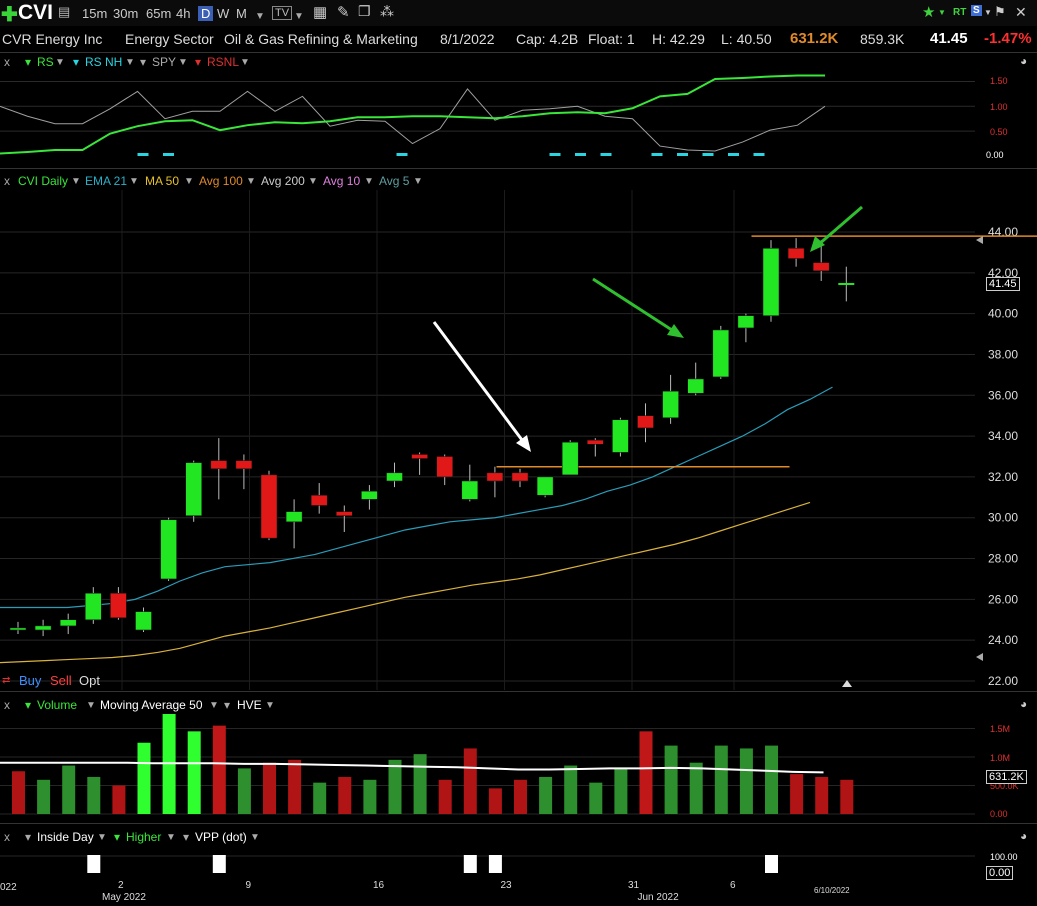 The image size is (1037, 906). I want to click on vol-tick-1-0m: 1.0M, so click(1000, 758).